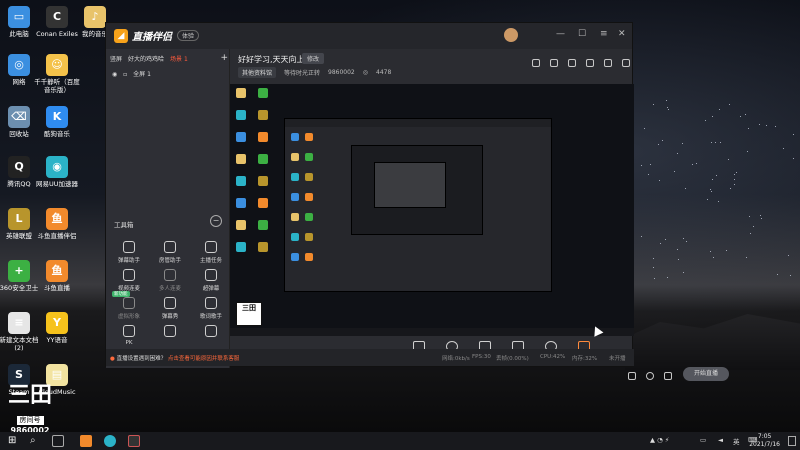 The image size is (800, 450). What do you see at coordinates (216, 221) in the screenshot?
I see `toolbox-collapse-button: −` at bounding box center [216, 221].